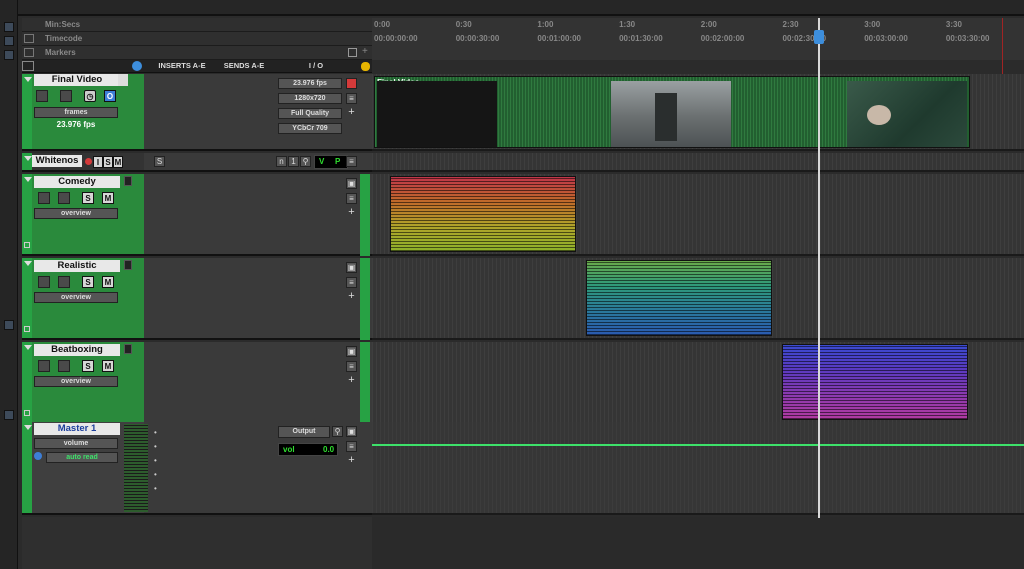  Describe the element at coordinates (698, 112) in the screenshot. I see `video-lane: Final Video` at that location.